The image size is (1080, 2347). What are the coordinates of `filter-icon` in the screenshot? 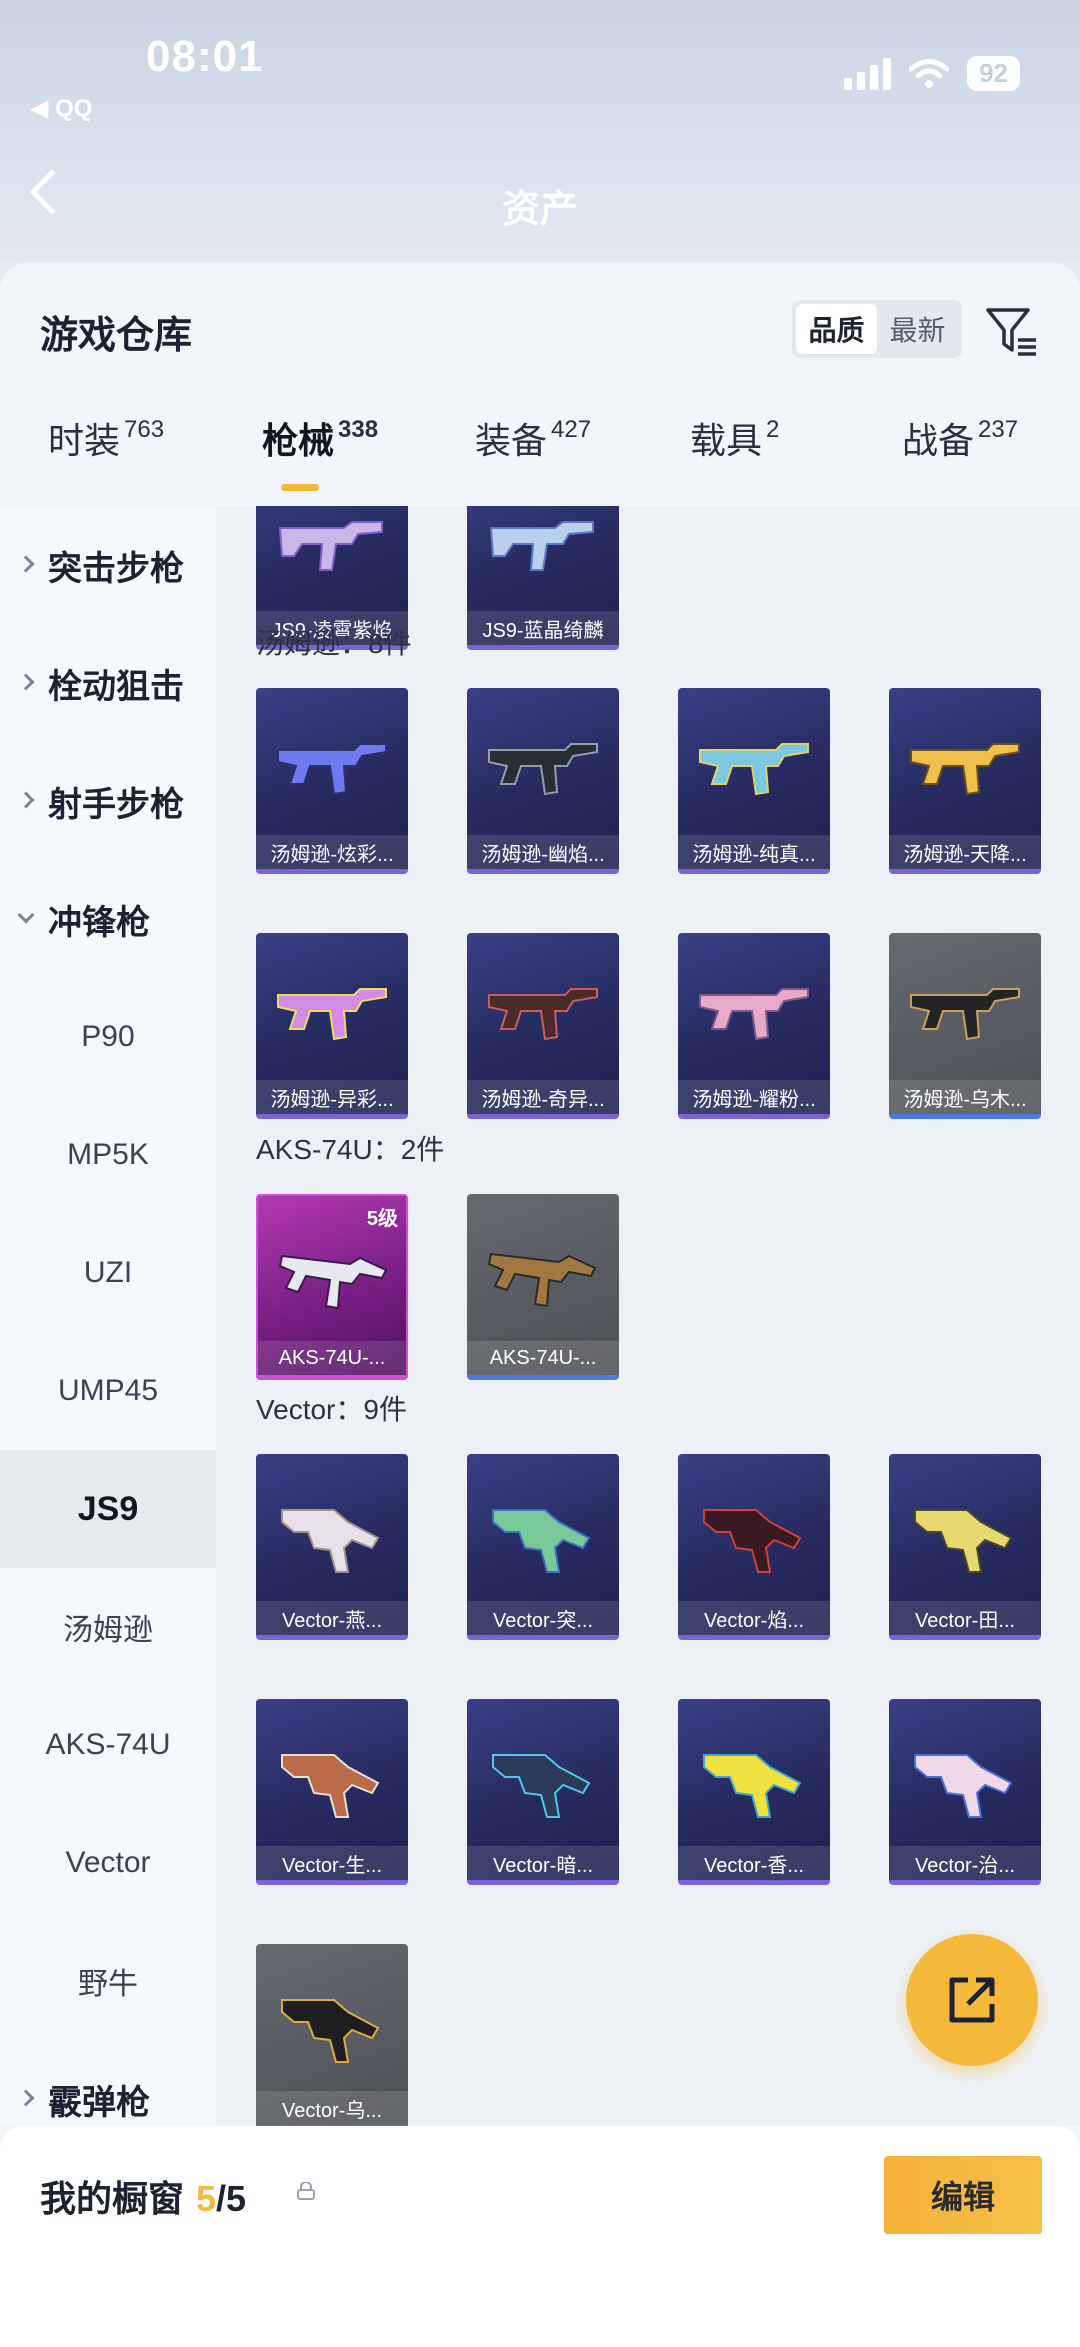 It's located at (1012, 330).